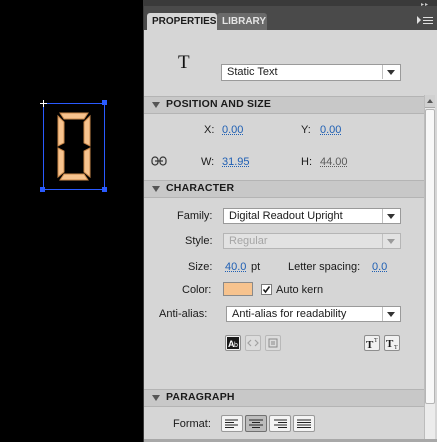 Image resolution: width=437 pixels, height=442 pixels. I want to click on align-right-button, so click(280, 423).